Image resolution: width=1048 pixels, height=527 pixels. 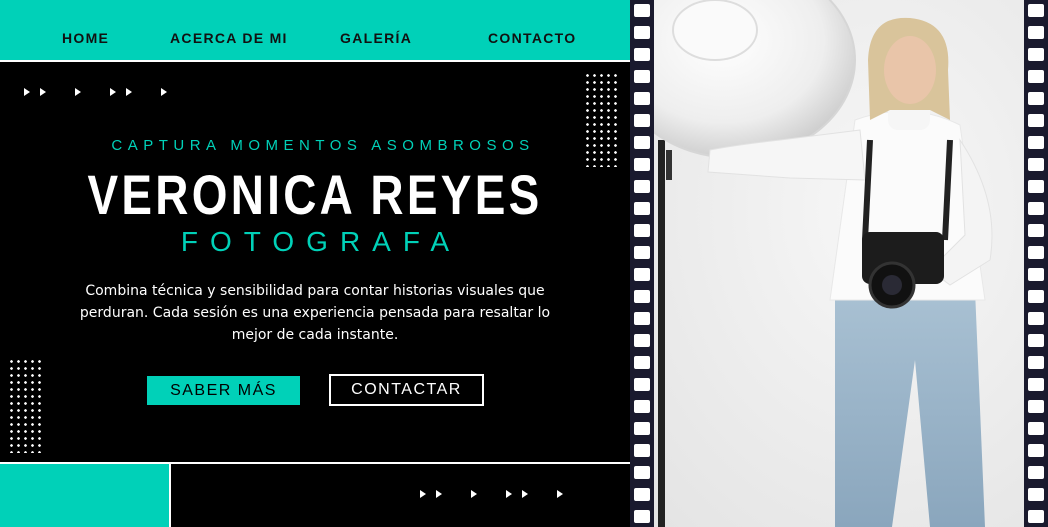 What do you see at coordinates (376, 38) in the screenshot?
I see `nav-gallery: GALERÍA` at bounding box center [376, 38].